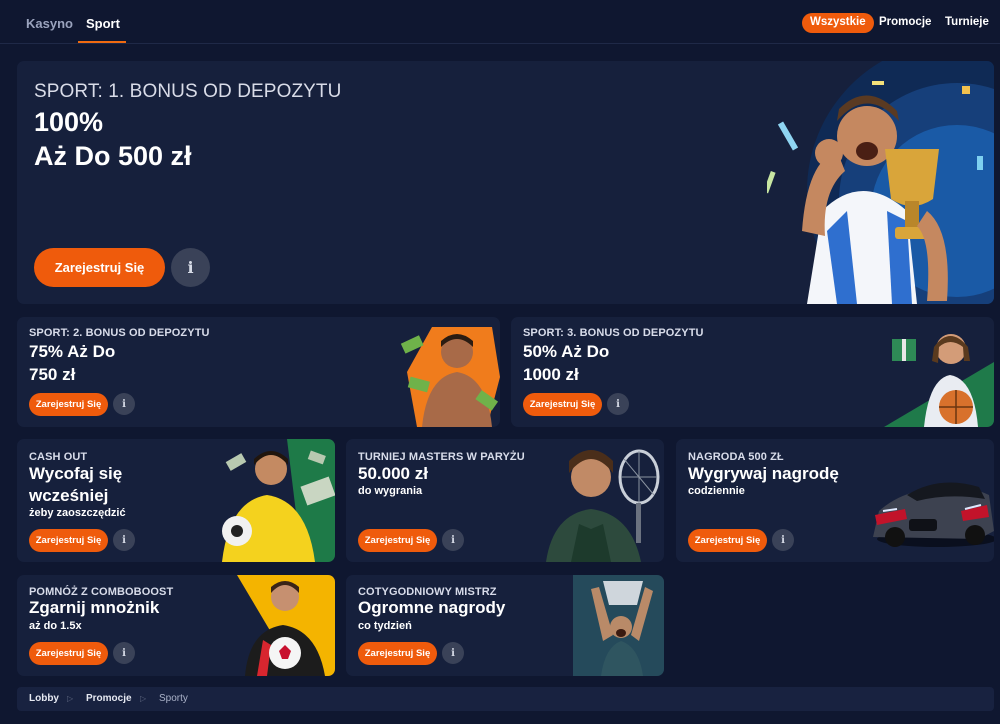 The image size is (1000, 724). I want to click on hero-title-line2: Aż Do 500 zł, so click(113, 156).